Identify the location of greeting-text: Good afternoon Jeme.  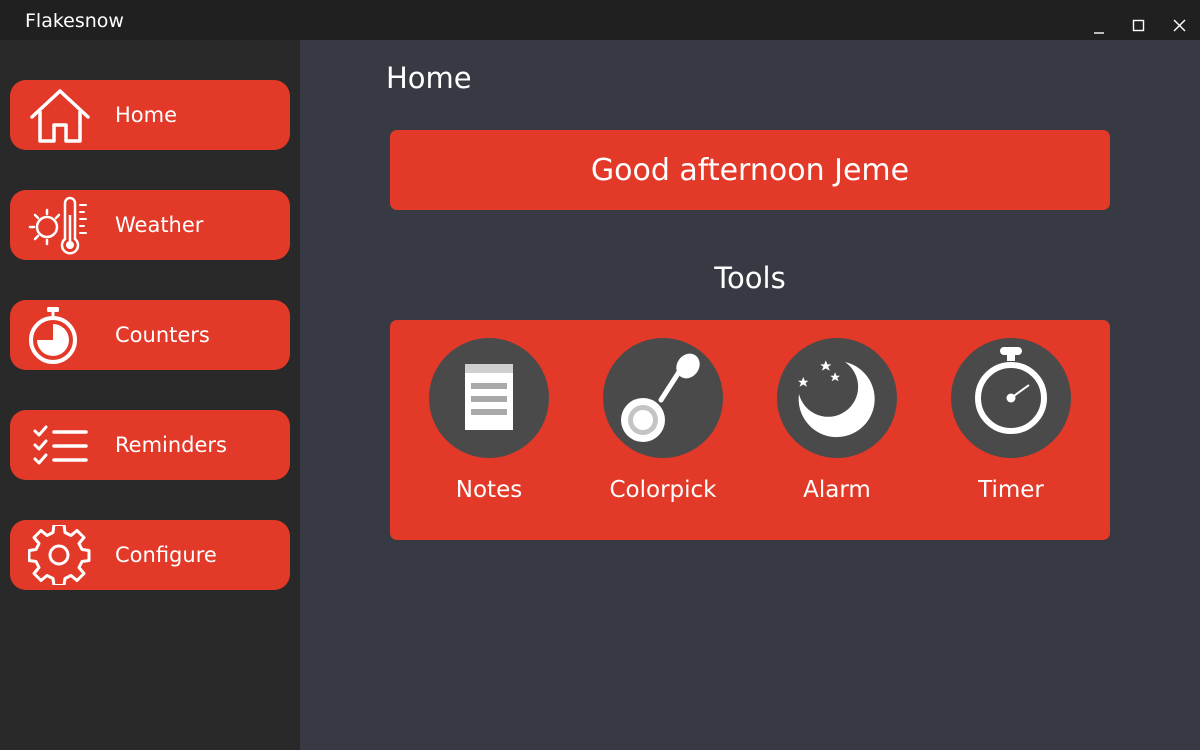
(750, 170).